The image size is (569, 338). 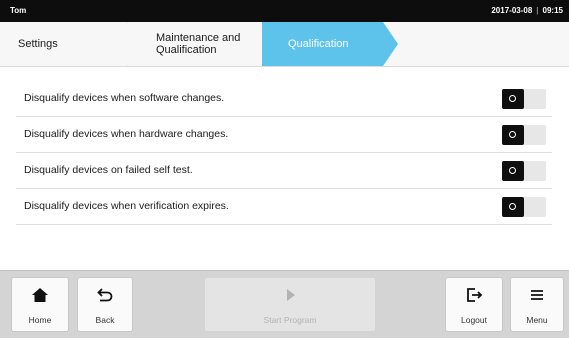 I want to click on logout-button: Logout, so click(x=474, y=304).